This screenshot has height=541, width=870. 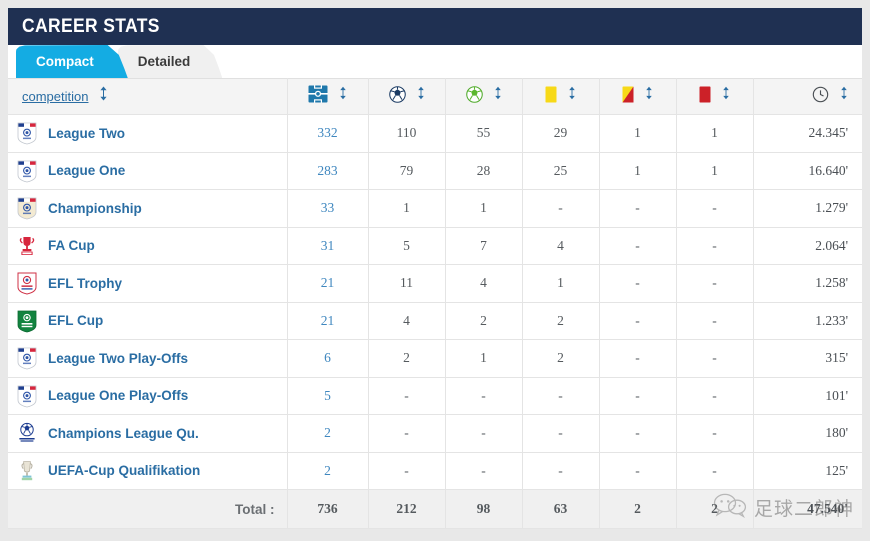 What do you see at coordinates (484, 96) in the screenshot?
I see `column-header-assists` at bounding box center [484, 96].